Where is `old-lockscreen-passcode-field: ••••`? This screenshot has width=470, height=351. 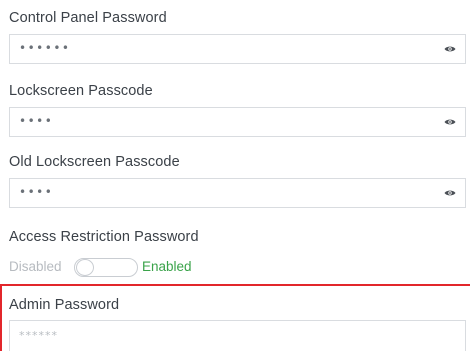 old-lockscreen-passcode-field: •••• is located at coordinates (237, 193).